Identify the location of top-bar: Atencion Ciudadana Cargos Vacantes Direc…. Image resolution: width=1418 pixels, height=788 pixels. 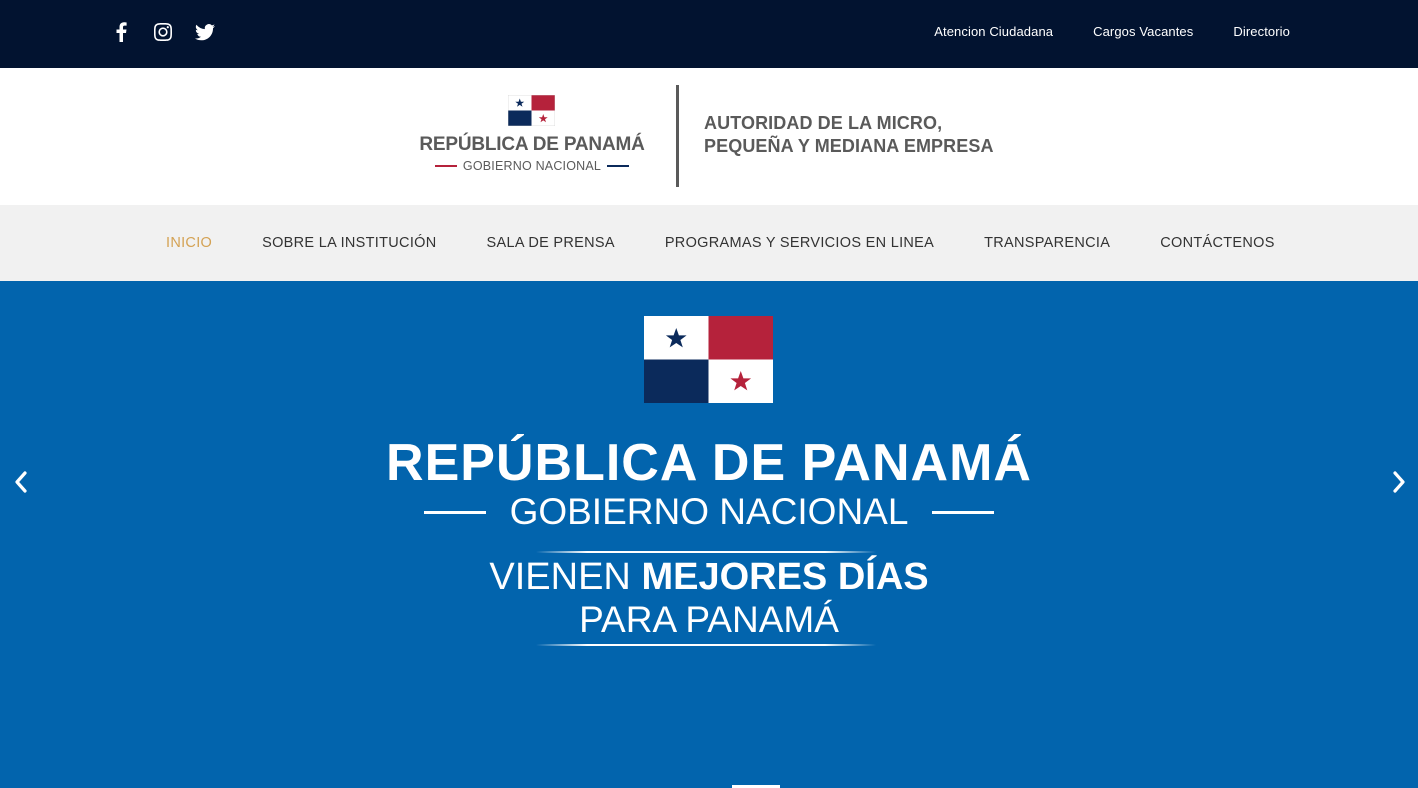
(709, 34).